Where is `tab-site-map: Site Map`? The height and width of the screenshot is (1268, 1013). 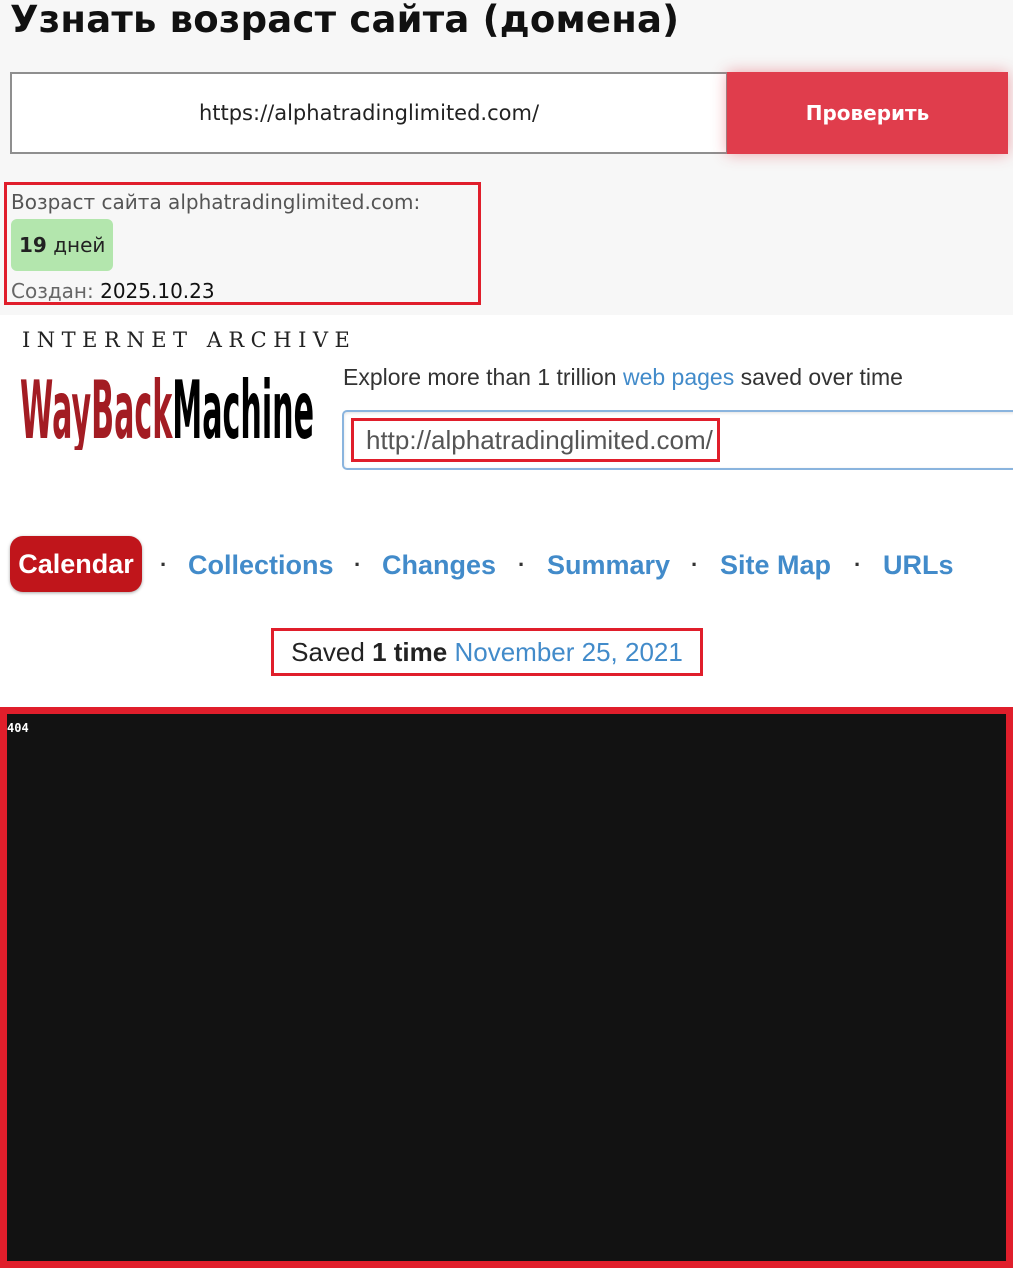 tab-site-map: Site Map is located at coordinates (775, 565).